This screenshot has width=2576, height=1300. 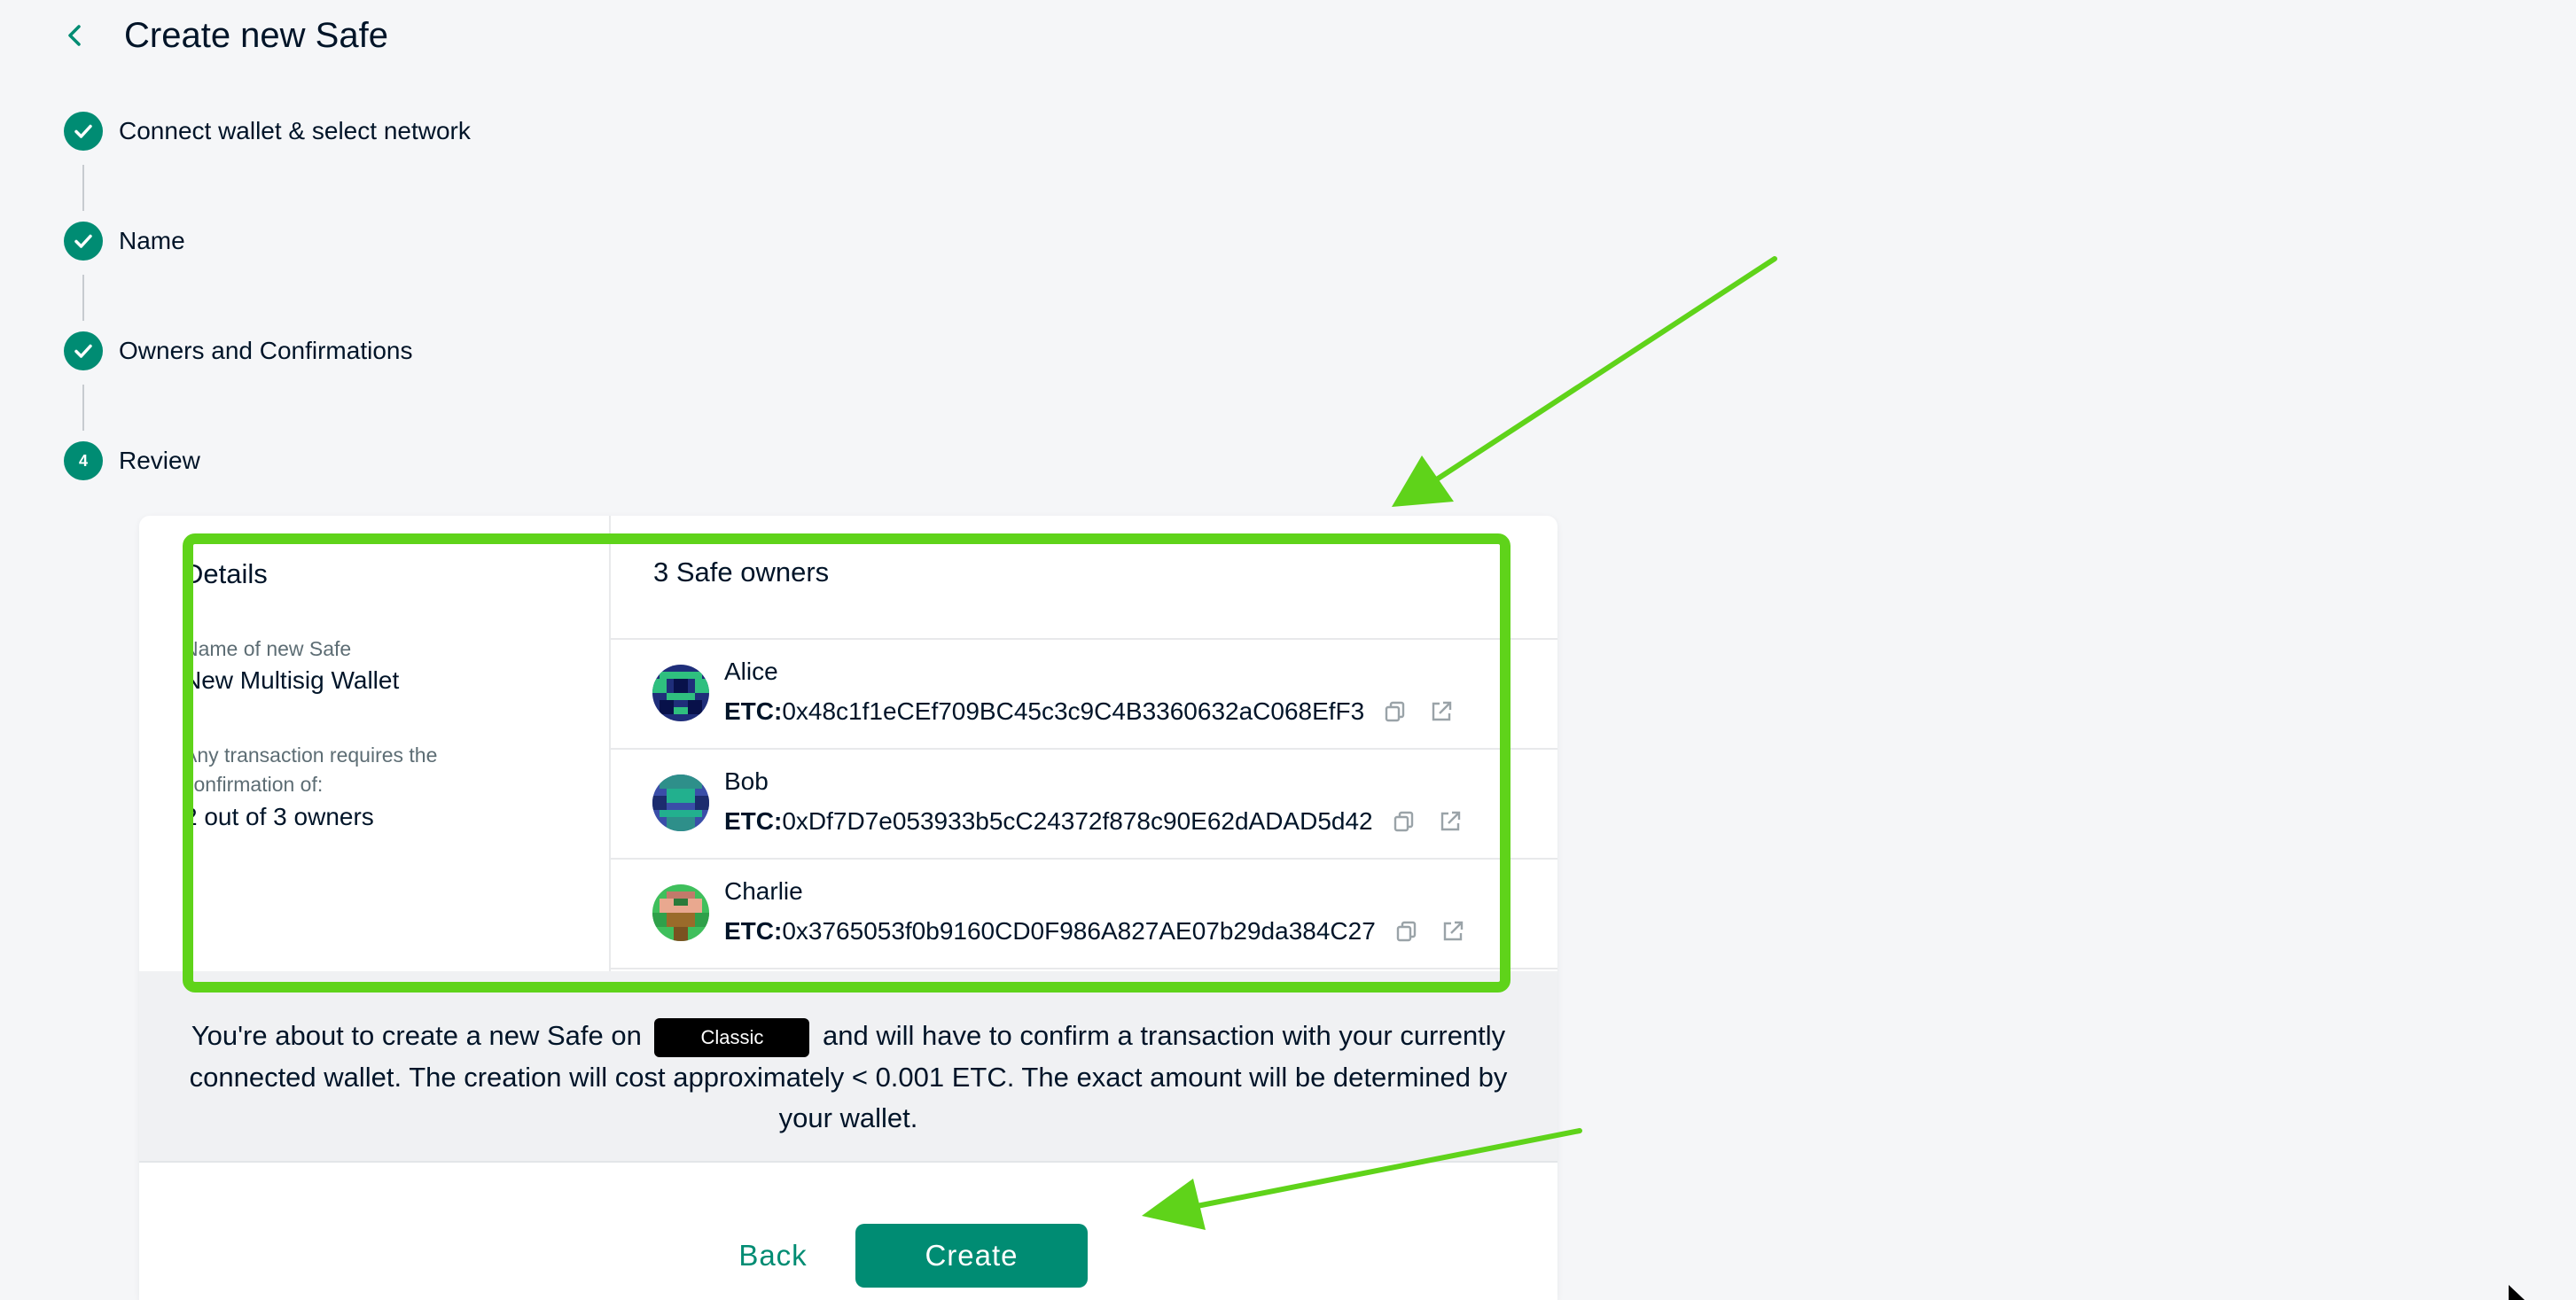 I want to click on create-button: Create, so click(x=972, y=1256).